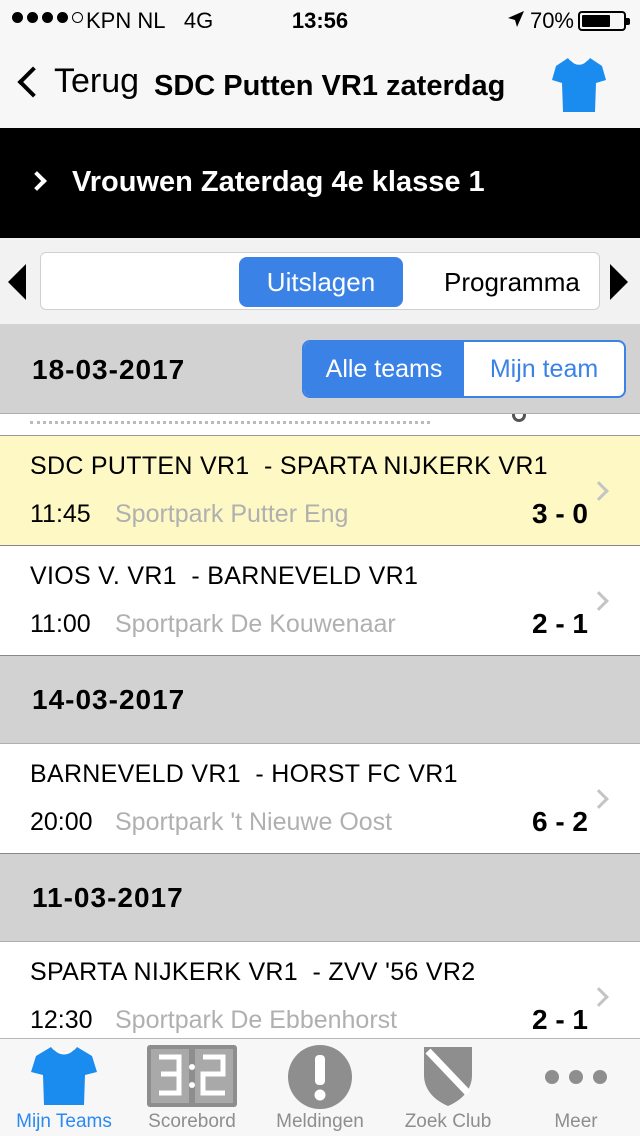  I want to click on tab-label: Scorebord, so click(192, 1121).